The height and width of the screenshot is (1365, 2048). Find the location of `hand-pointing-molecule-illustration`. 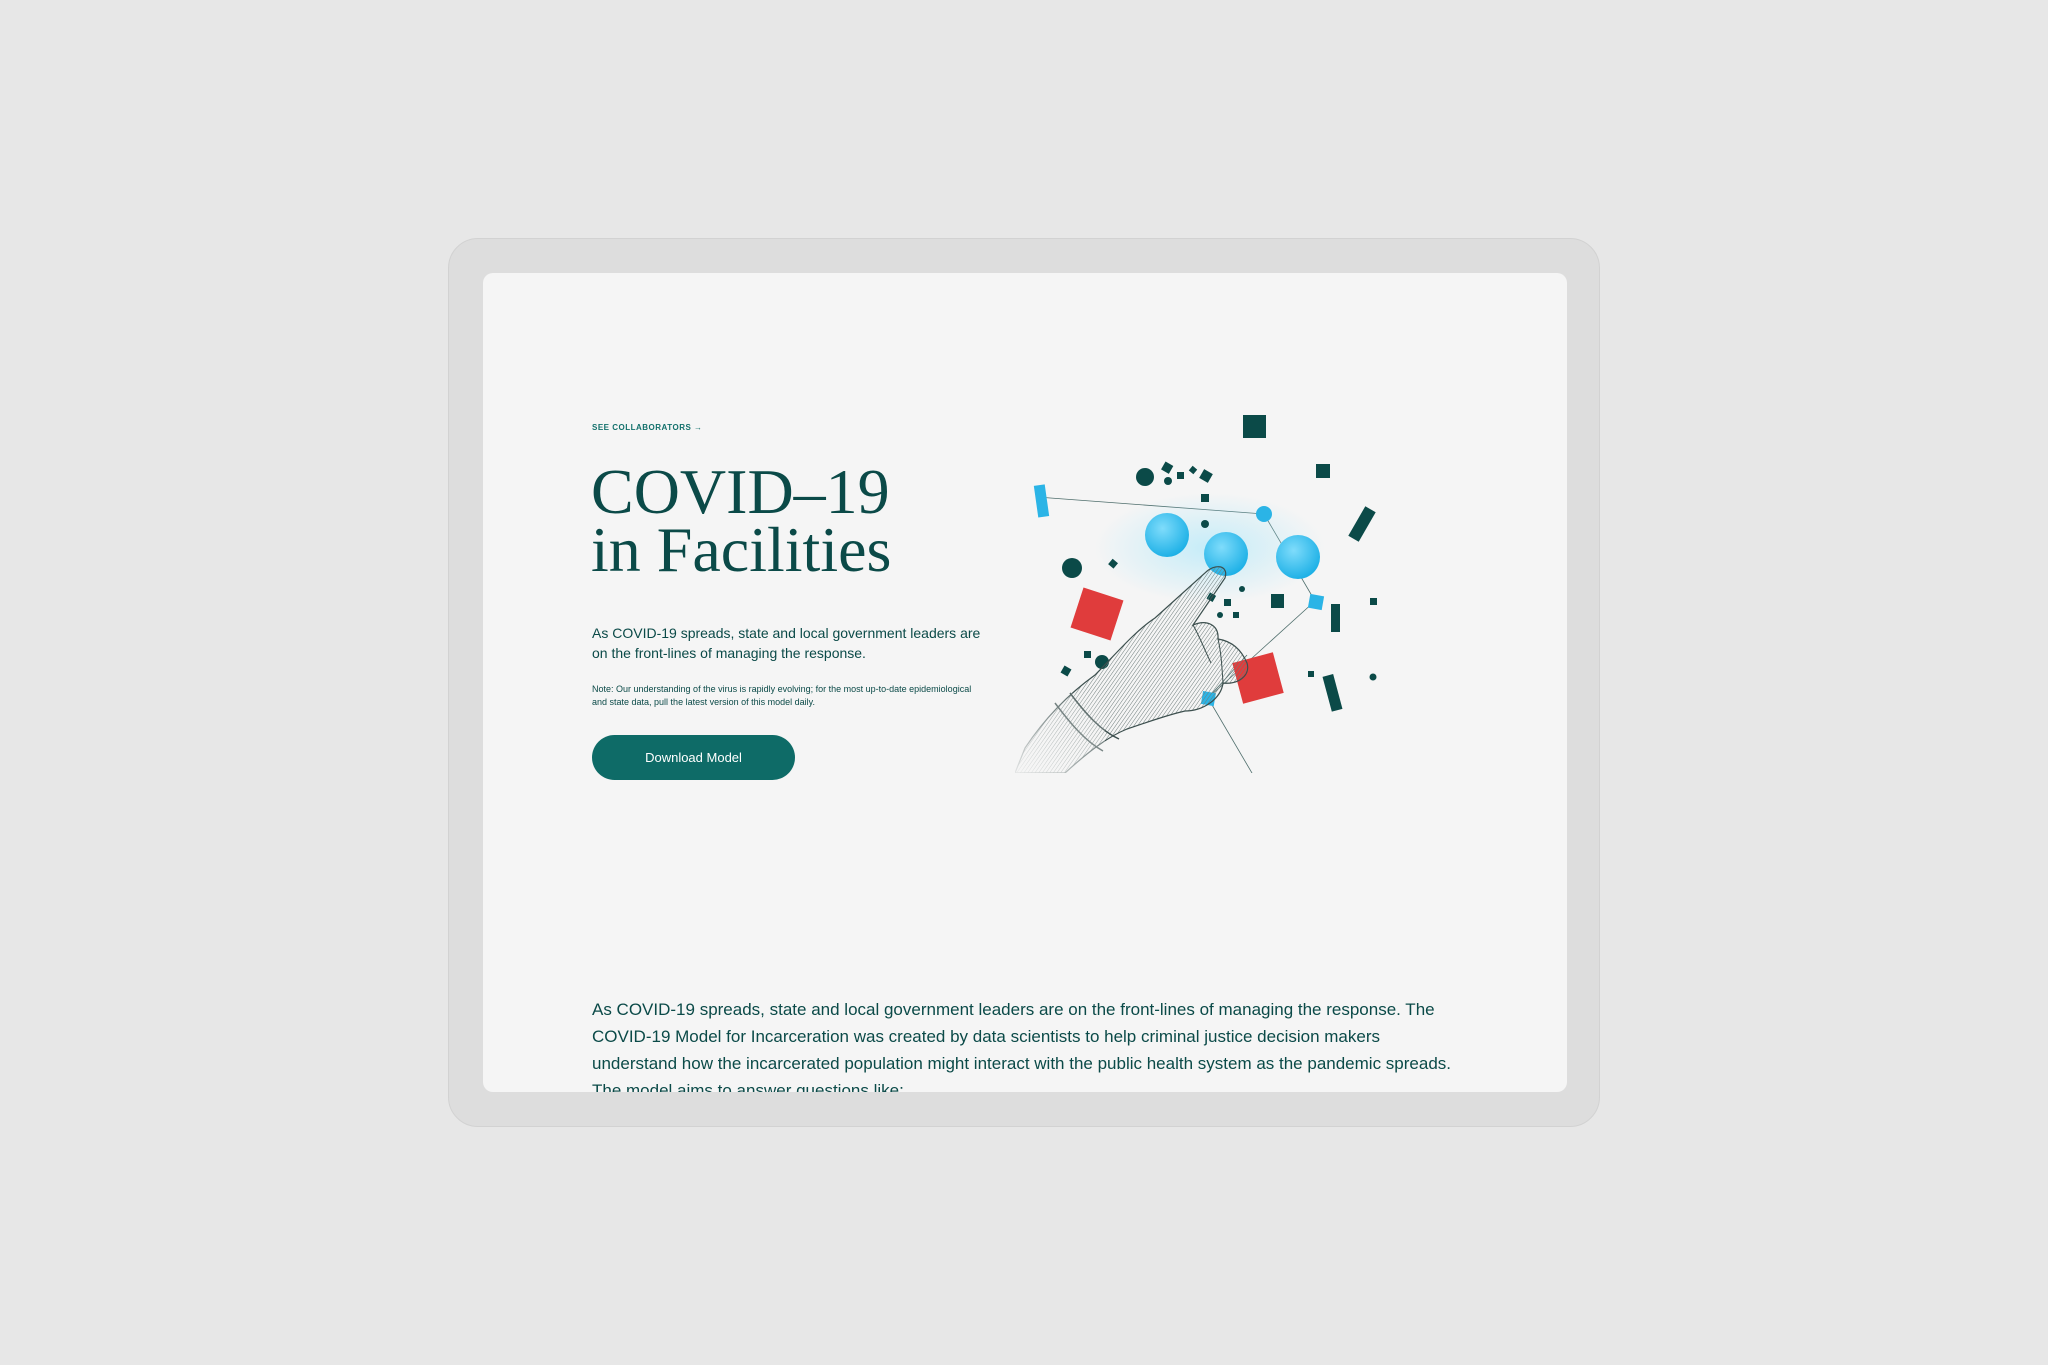

hand-pointing-molecule-illustration is located at coordinates (1196, 594).